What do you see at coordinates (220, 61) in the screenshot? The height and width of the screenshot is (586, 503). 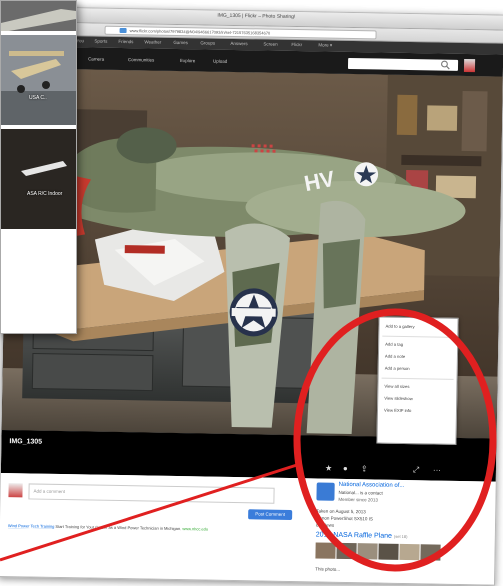 I see `nav-upload: Upload` at bounding box center [220, 61].